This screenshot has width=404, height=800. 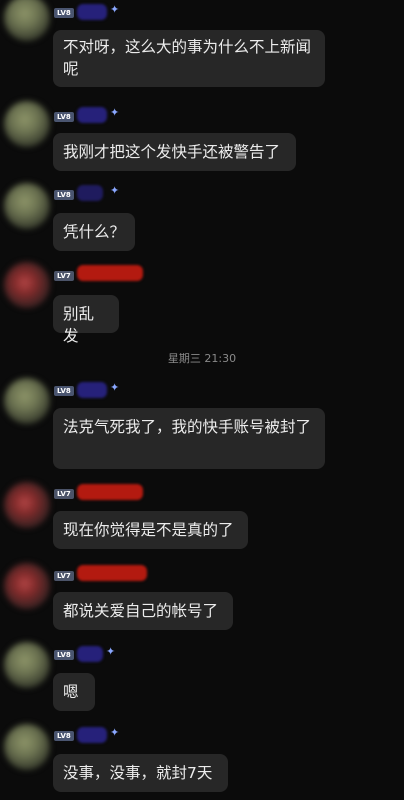 What do you see at coordinates (143, 611) in the screenshot?
I see `message-bubble: 都说关爱自己的帐号了` at bounding box center [143, 611].